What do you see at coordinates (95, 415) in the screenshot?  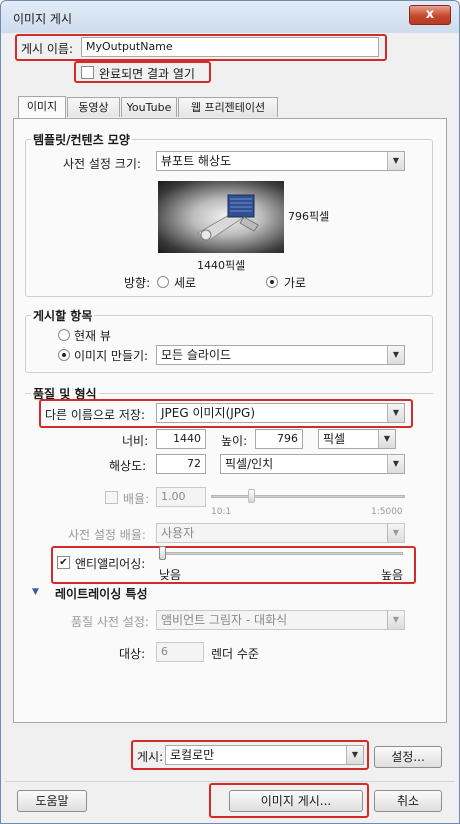 I see `save-as-label: 다른 이름으로 저장:` at bounding box center [95, 415].